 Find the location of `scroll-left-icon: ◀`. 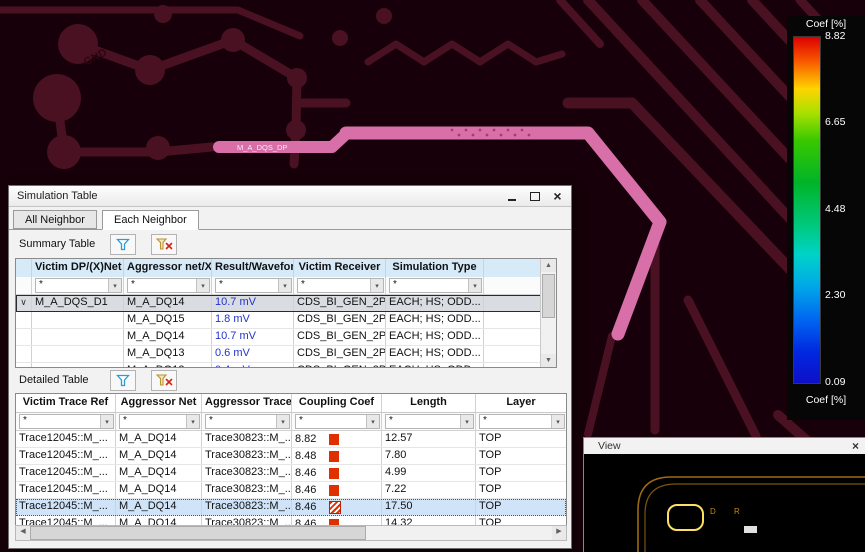

scroll-left-icon: ◀ is located at coordinates (23, 533).